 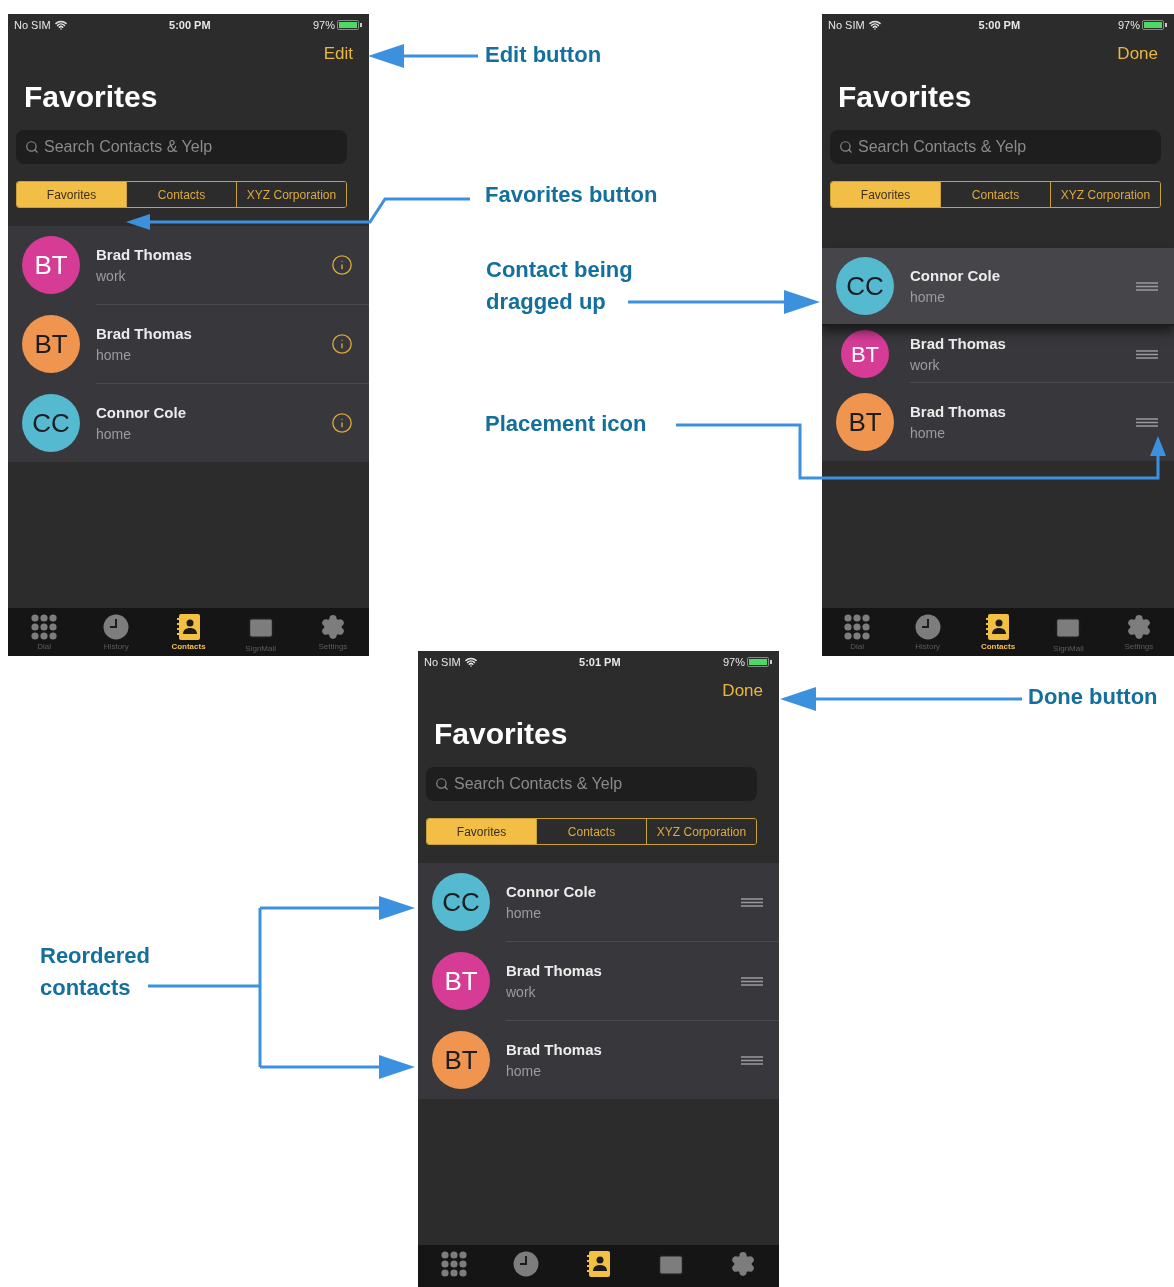 I want to click on callout-label: Reordered contacts, so click(x=96, y=972).